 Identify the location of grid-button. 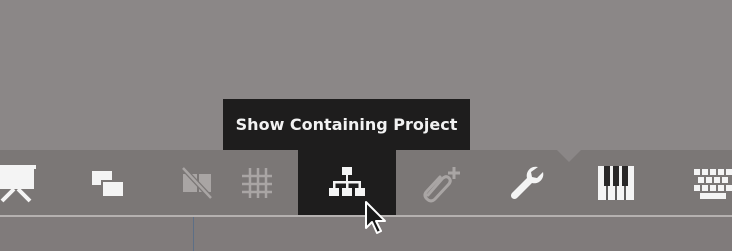
(256, 183).